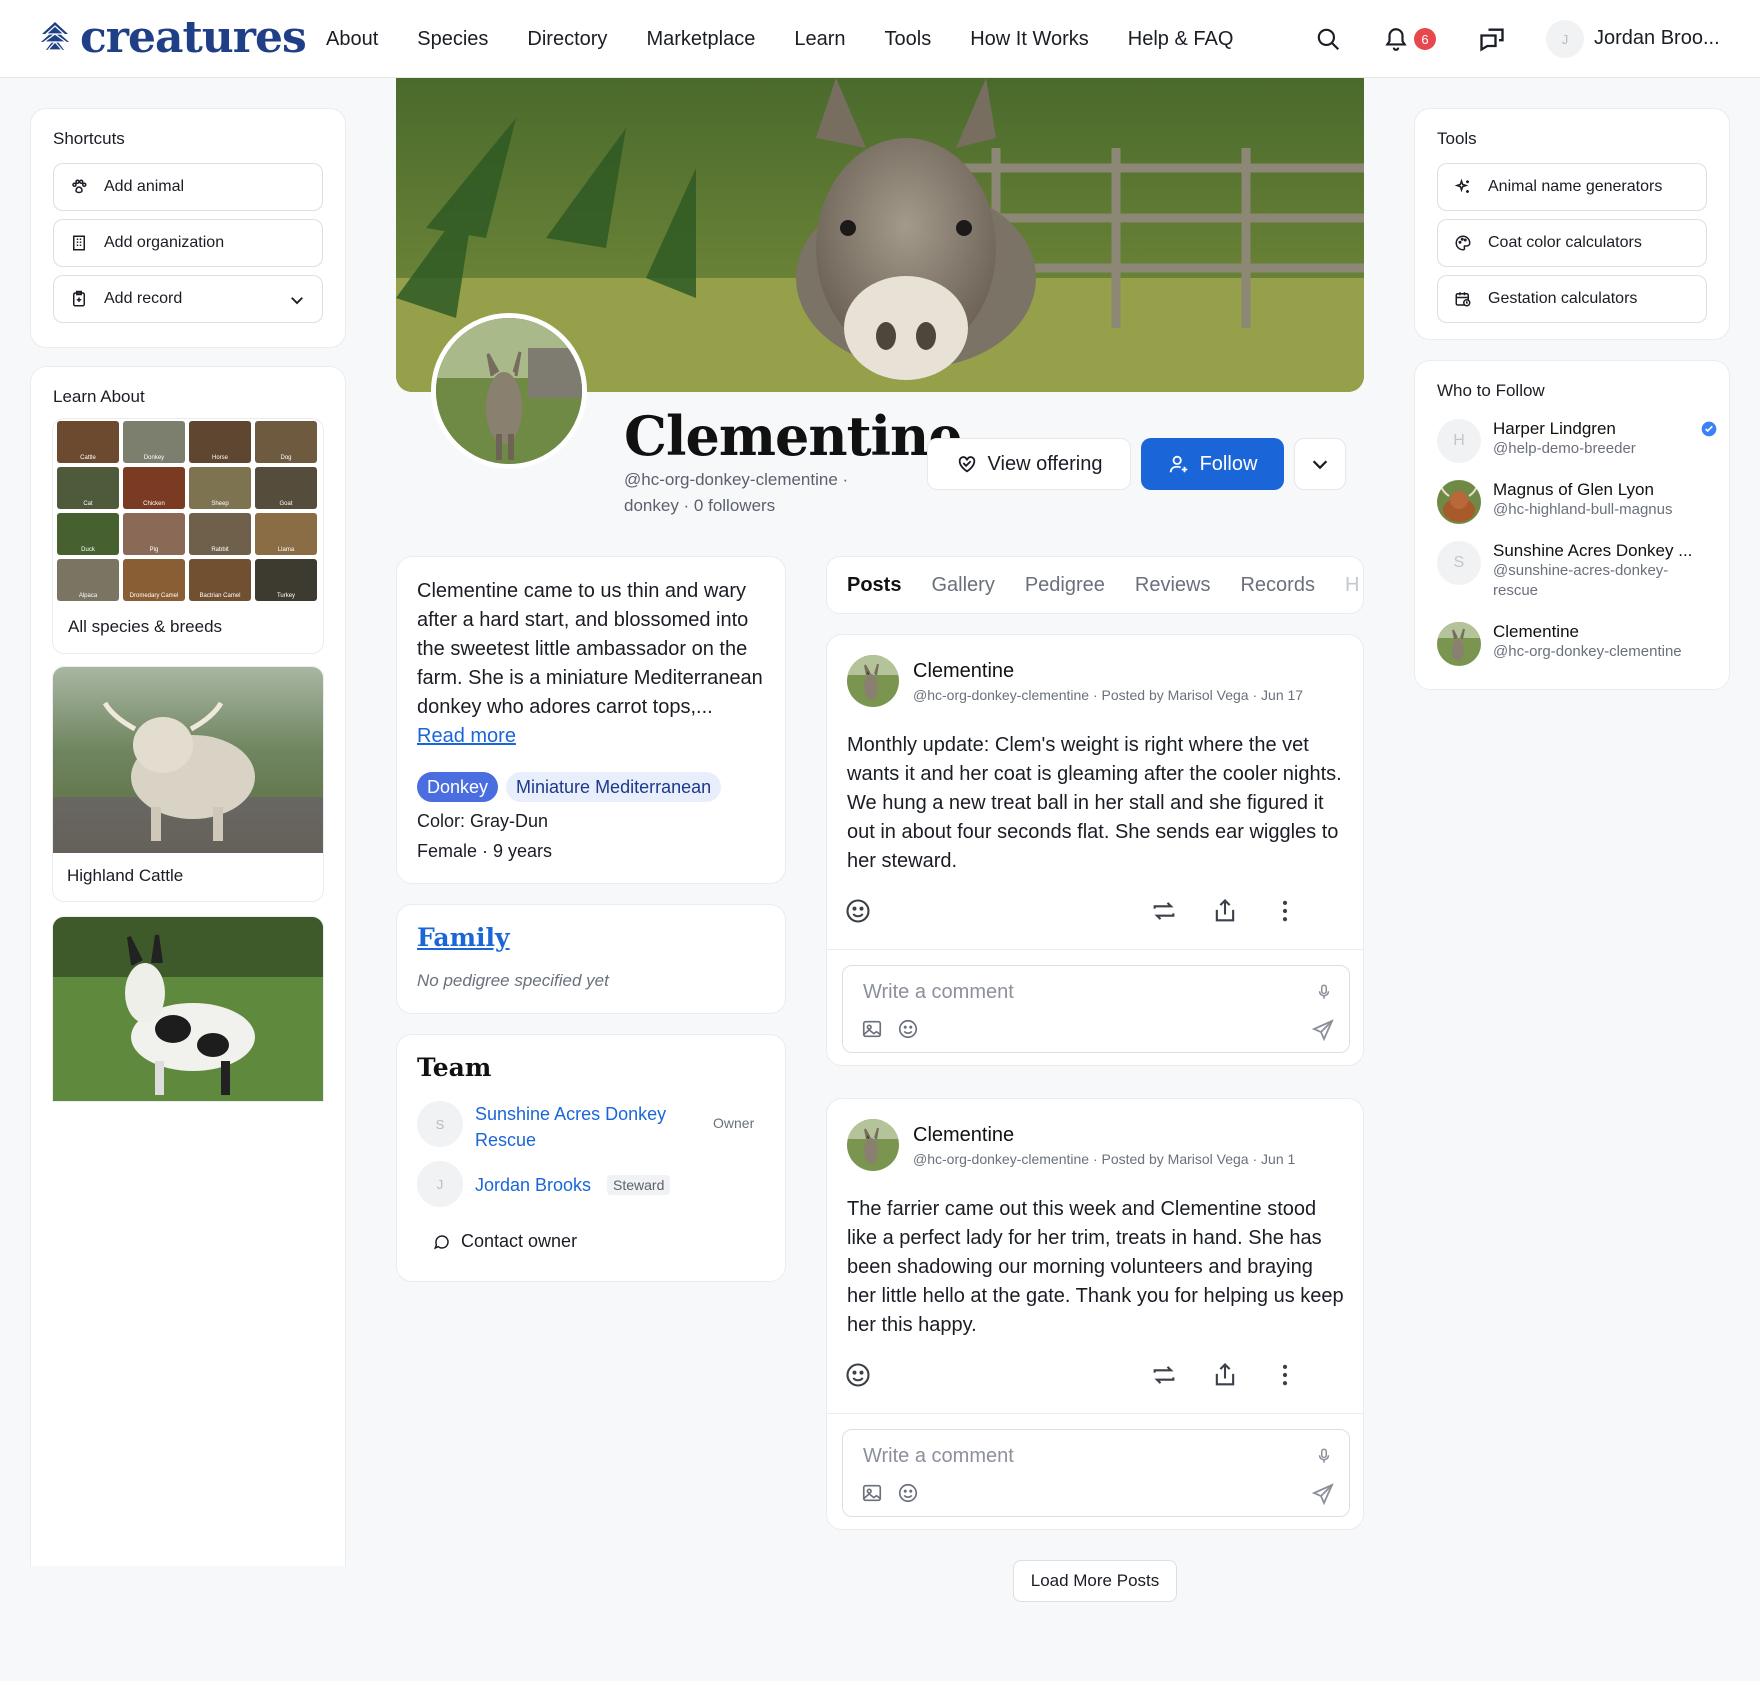  Describe the element at coordinates (1572, 299) in the screenshot. I see `gestation-calculators-button: Gestation calculators` at that location.